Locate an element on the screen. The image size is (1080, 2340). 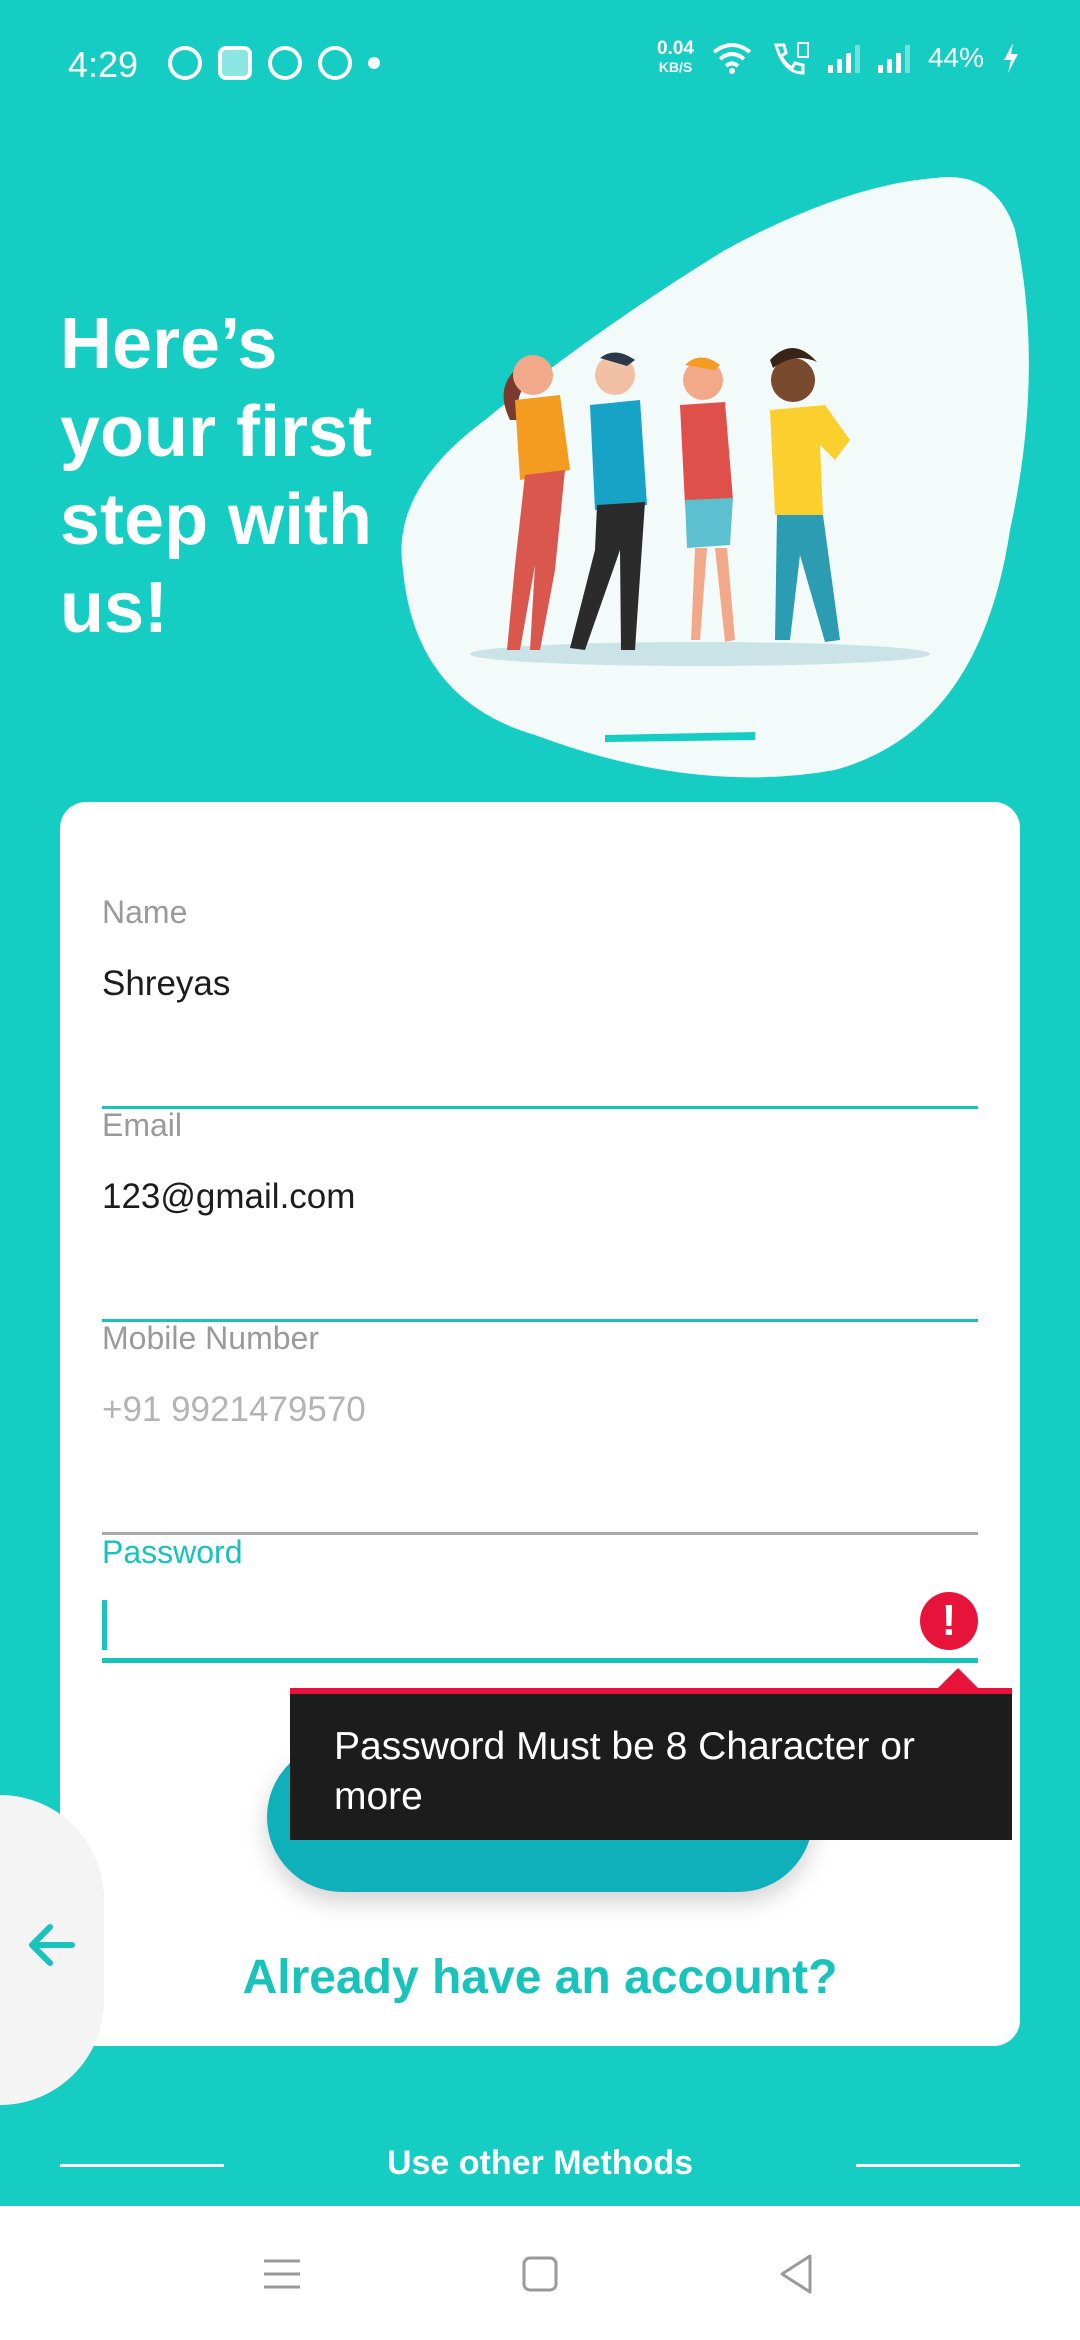
email-label: Email is located at coordinates (142, 1125).